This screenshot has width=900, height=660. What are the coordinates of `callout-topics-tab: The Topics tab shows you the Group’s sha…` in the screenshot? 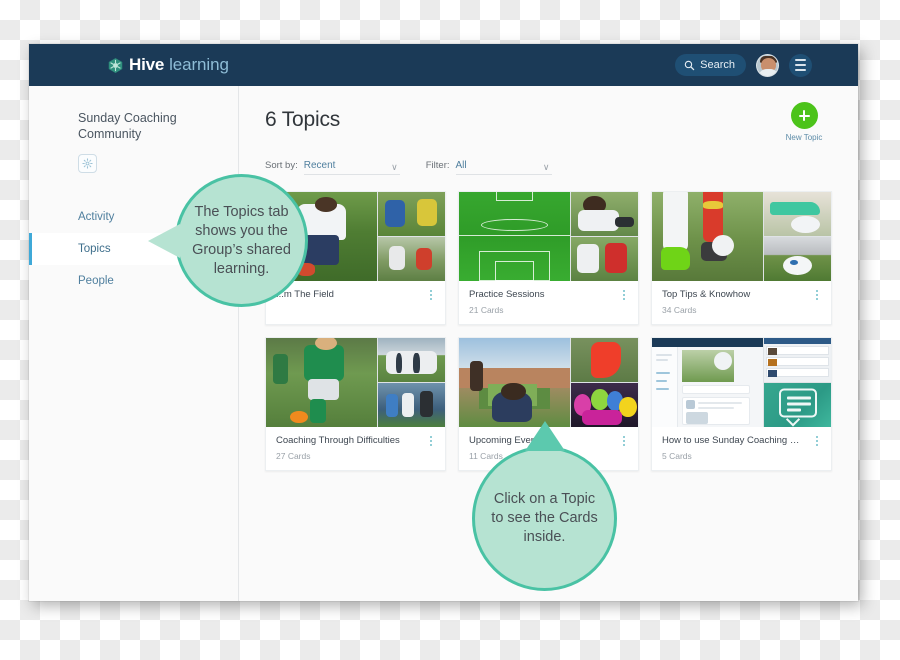 It's located at (228, 240).